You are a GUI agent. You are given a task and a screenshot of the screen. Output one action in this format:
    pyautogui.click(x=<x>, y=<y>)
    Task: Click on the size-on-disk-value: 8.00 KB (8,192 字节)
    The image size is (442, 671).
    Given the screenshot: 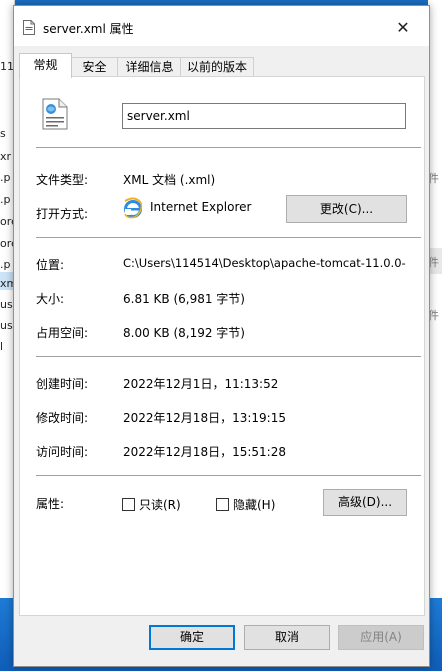 What is the action you would take?
    pyautogui.click(x=184, y=333)
    